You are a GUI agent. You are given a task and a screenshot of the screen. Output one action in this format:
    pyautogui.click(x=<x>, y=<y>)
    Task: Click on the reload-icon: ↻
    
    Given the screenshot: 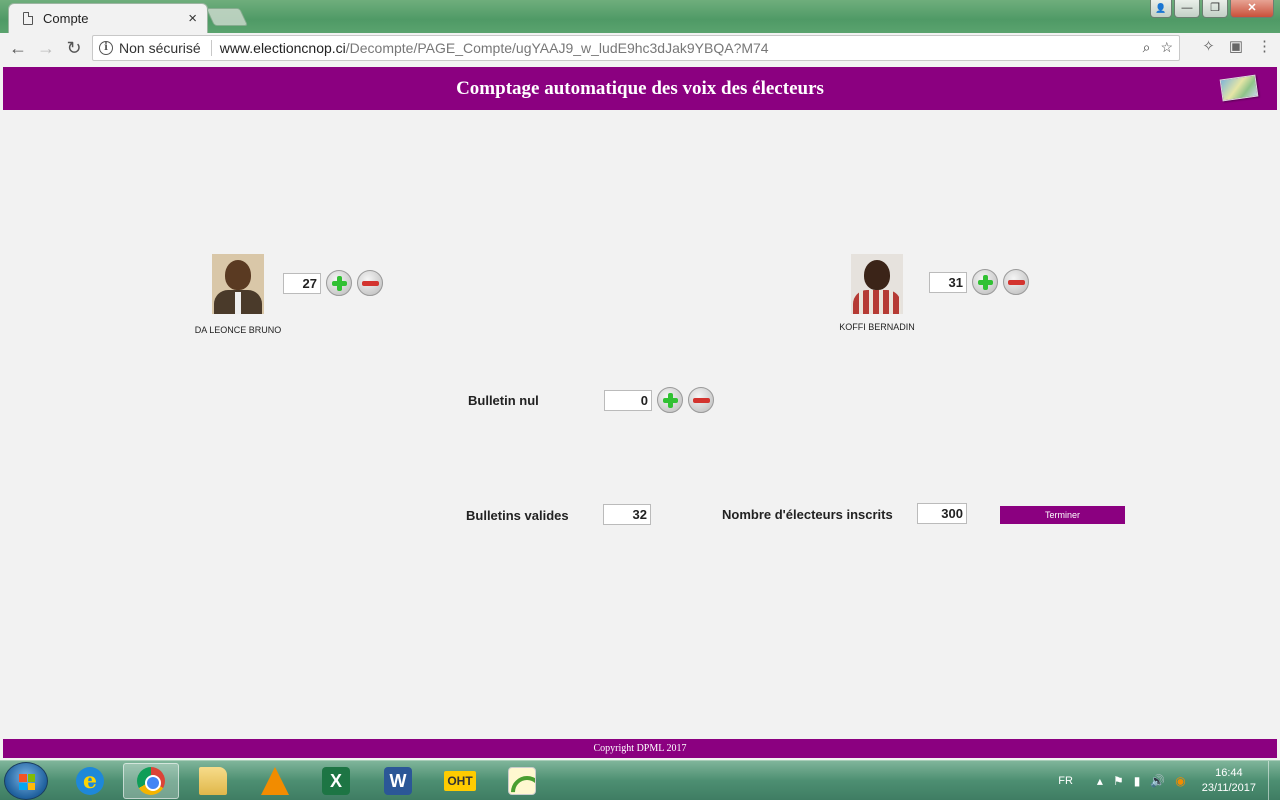 What is the action you would take?
    pyautogui.click(x=74, y=47)
    